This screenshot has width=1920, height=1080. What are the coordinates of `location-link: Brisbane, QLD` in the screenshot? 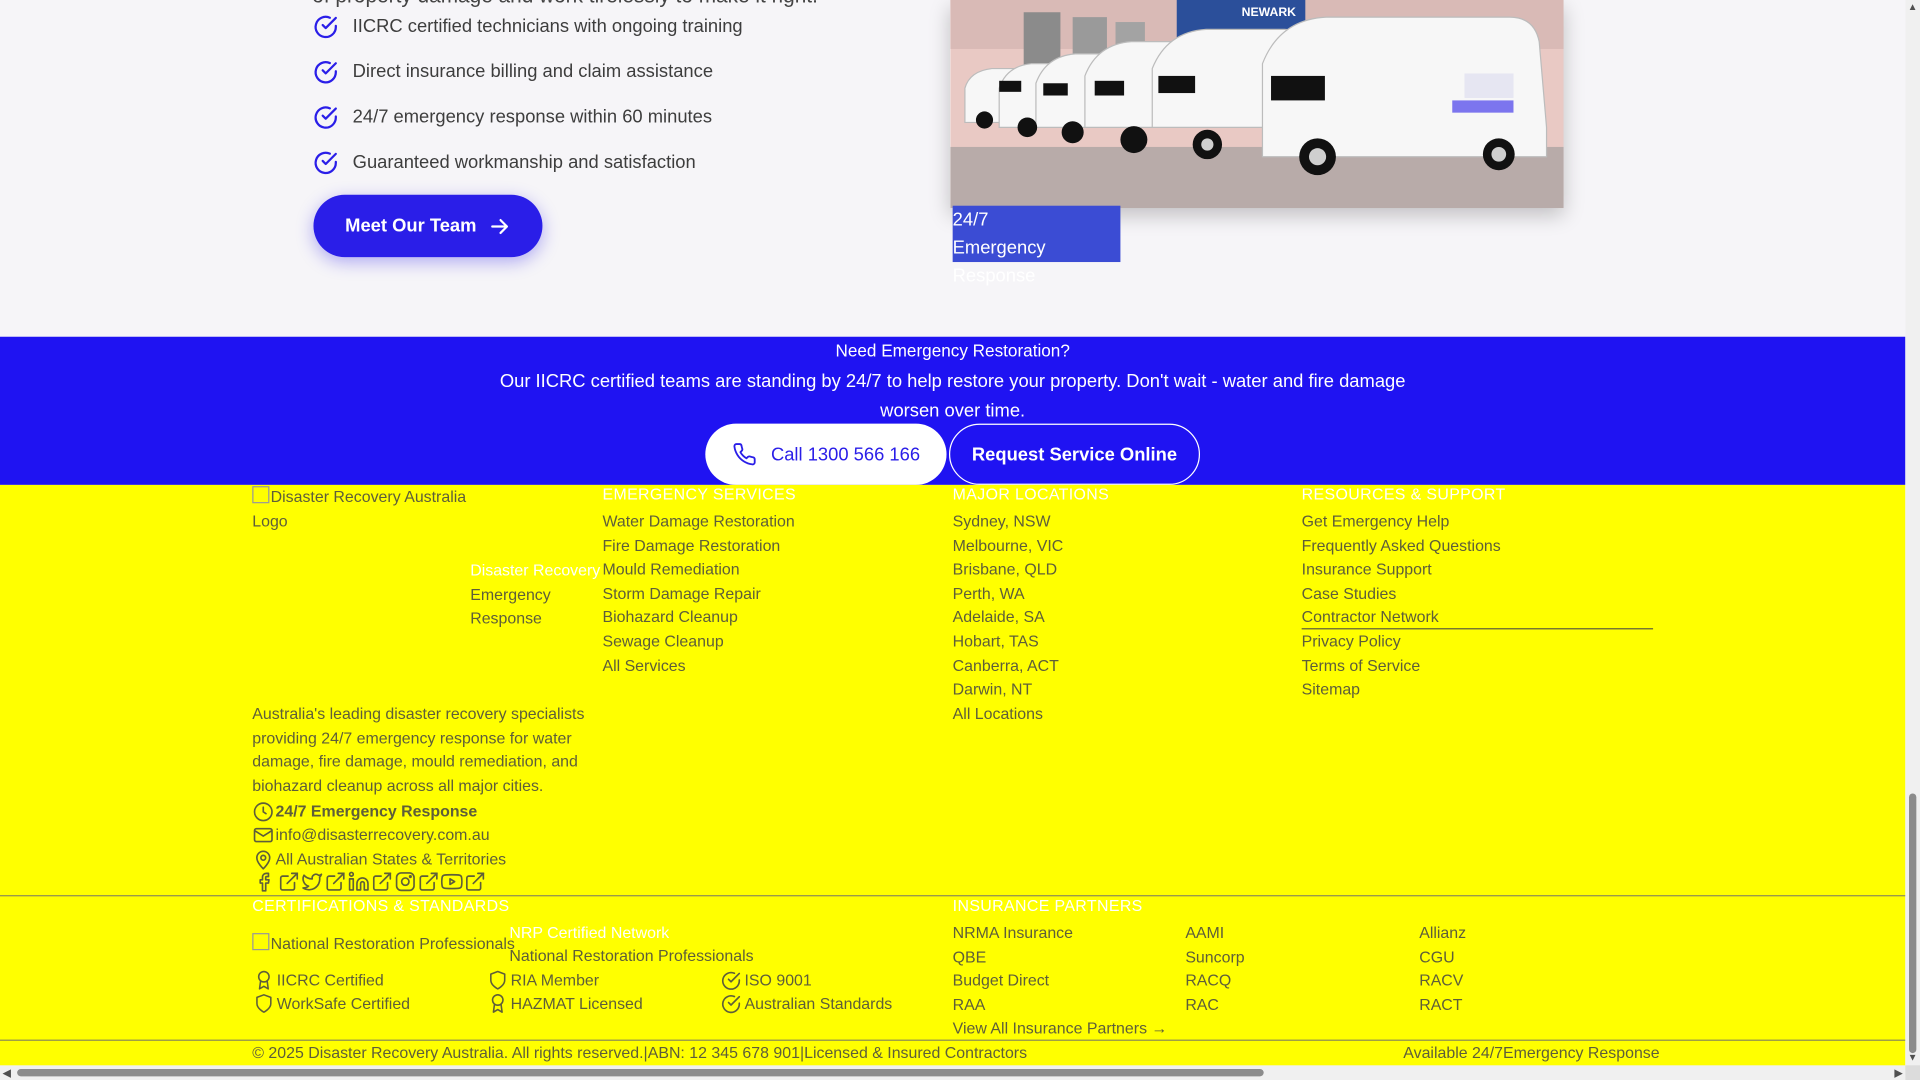 It's located at (1008, 569).